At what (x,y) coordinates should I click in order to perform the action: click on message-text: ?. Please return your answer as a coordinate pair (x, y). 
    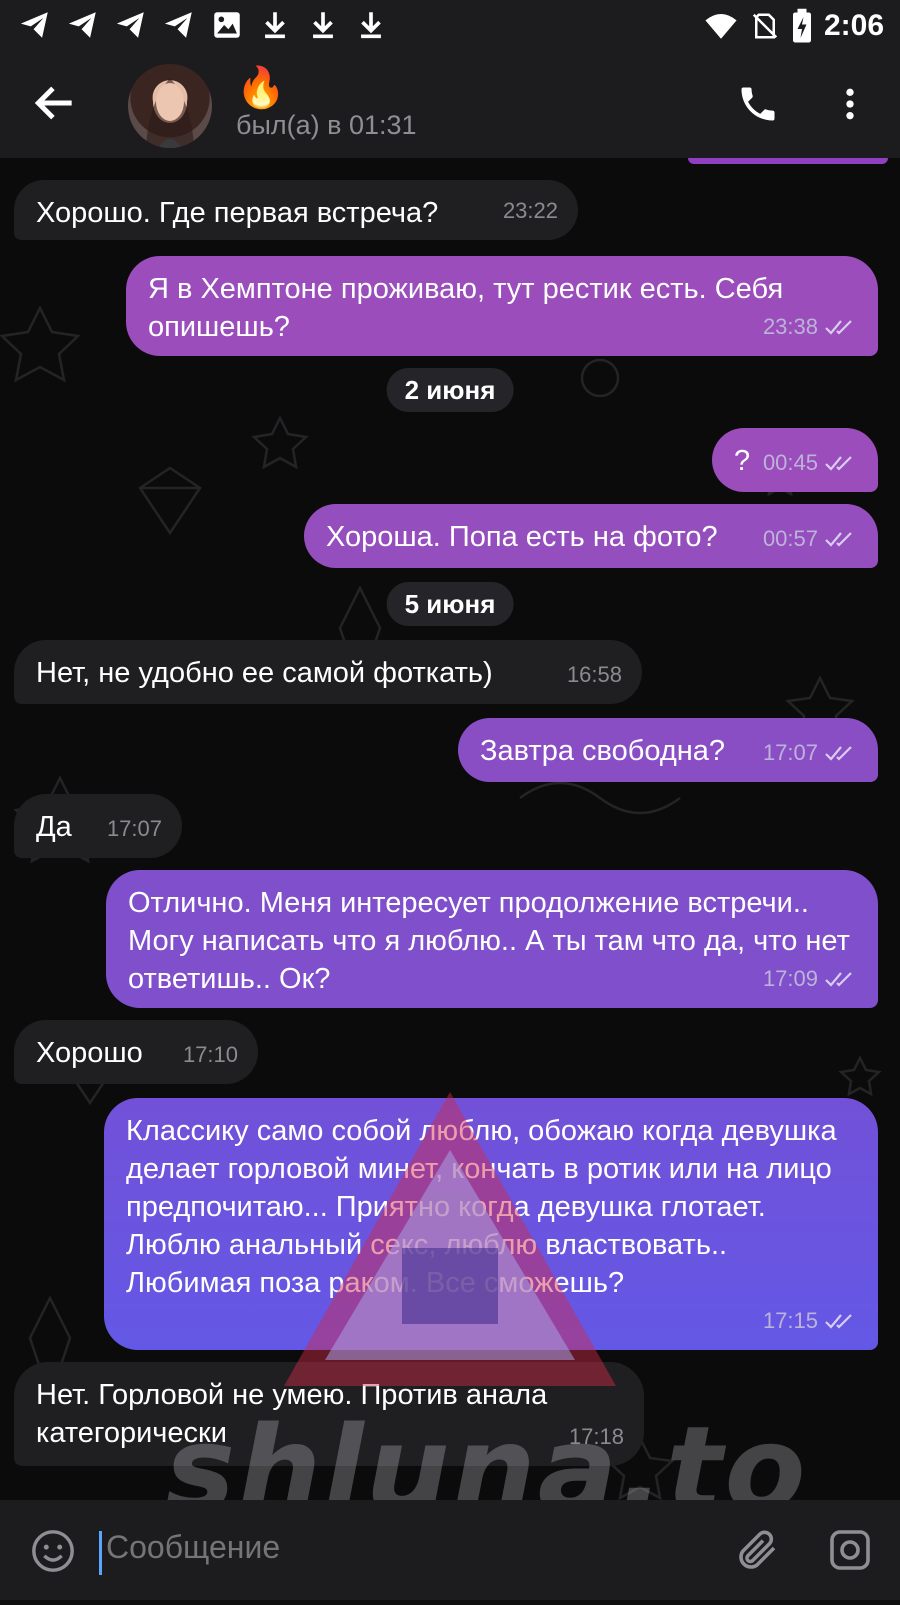
    Looking at the image, I should click on (742, 461).